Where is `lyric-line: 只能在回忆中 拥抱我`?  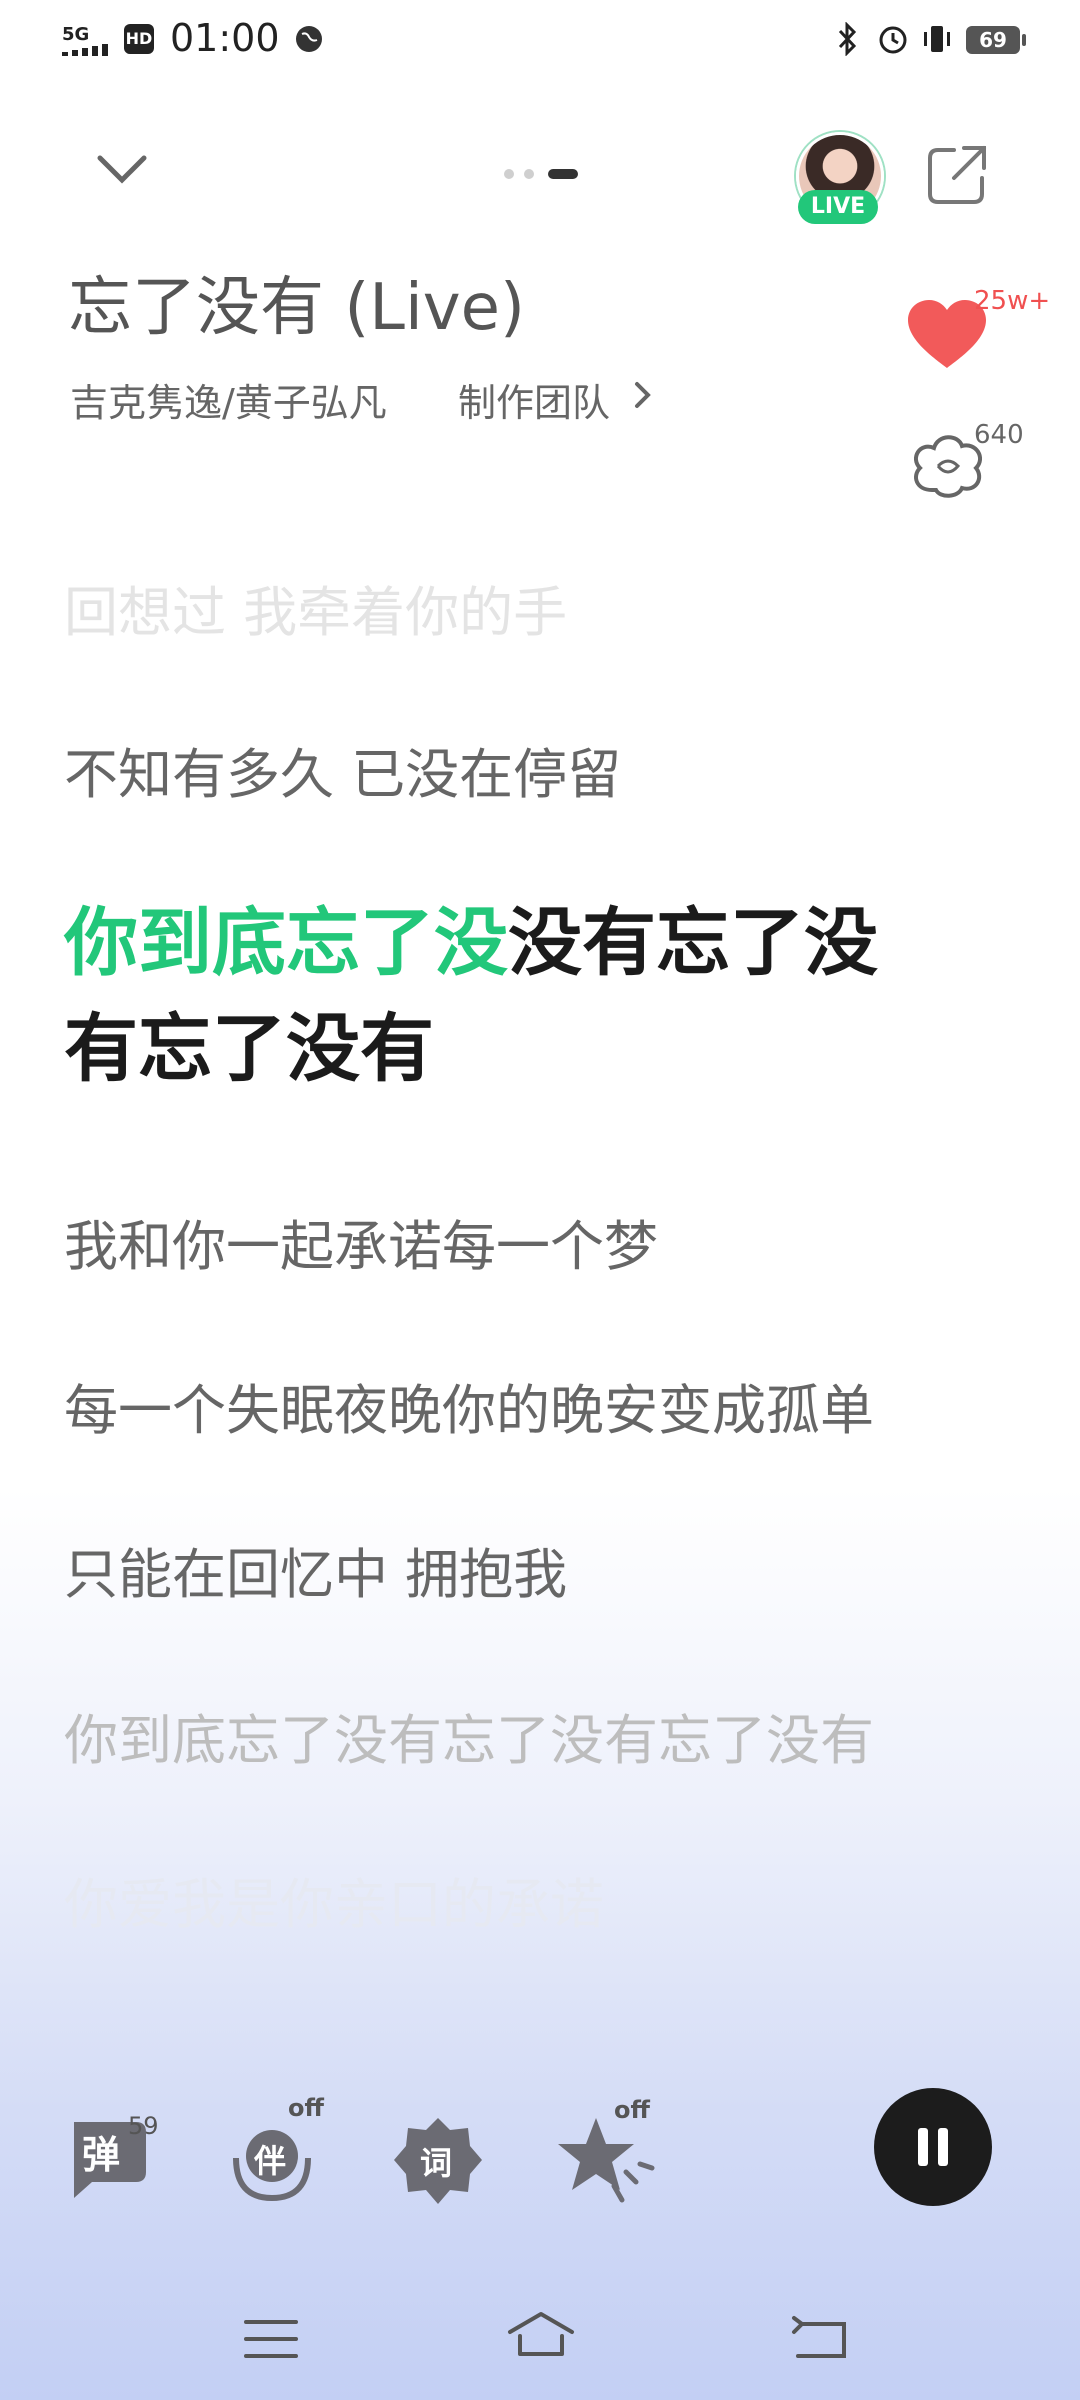 lyric-line: 只能在回忆中 拥抱我 is located at coordinates (315, 1569).